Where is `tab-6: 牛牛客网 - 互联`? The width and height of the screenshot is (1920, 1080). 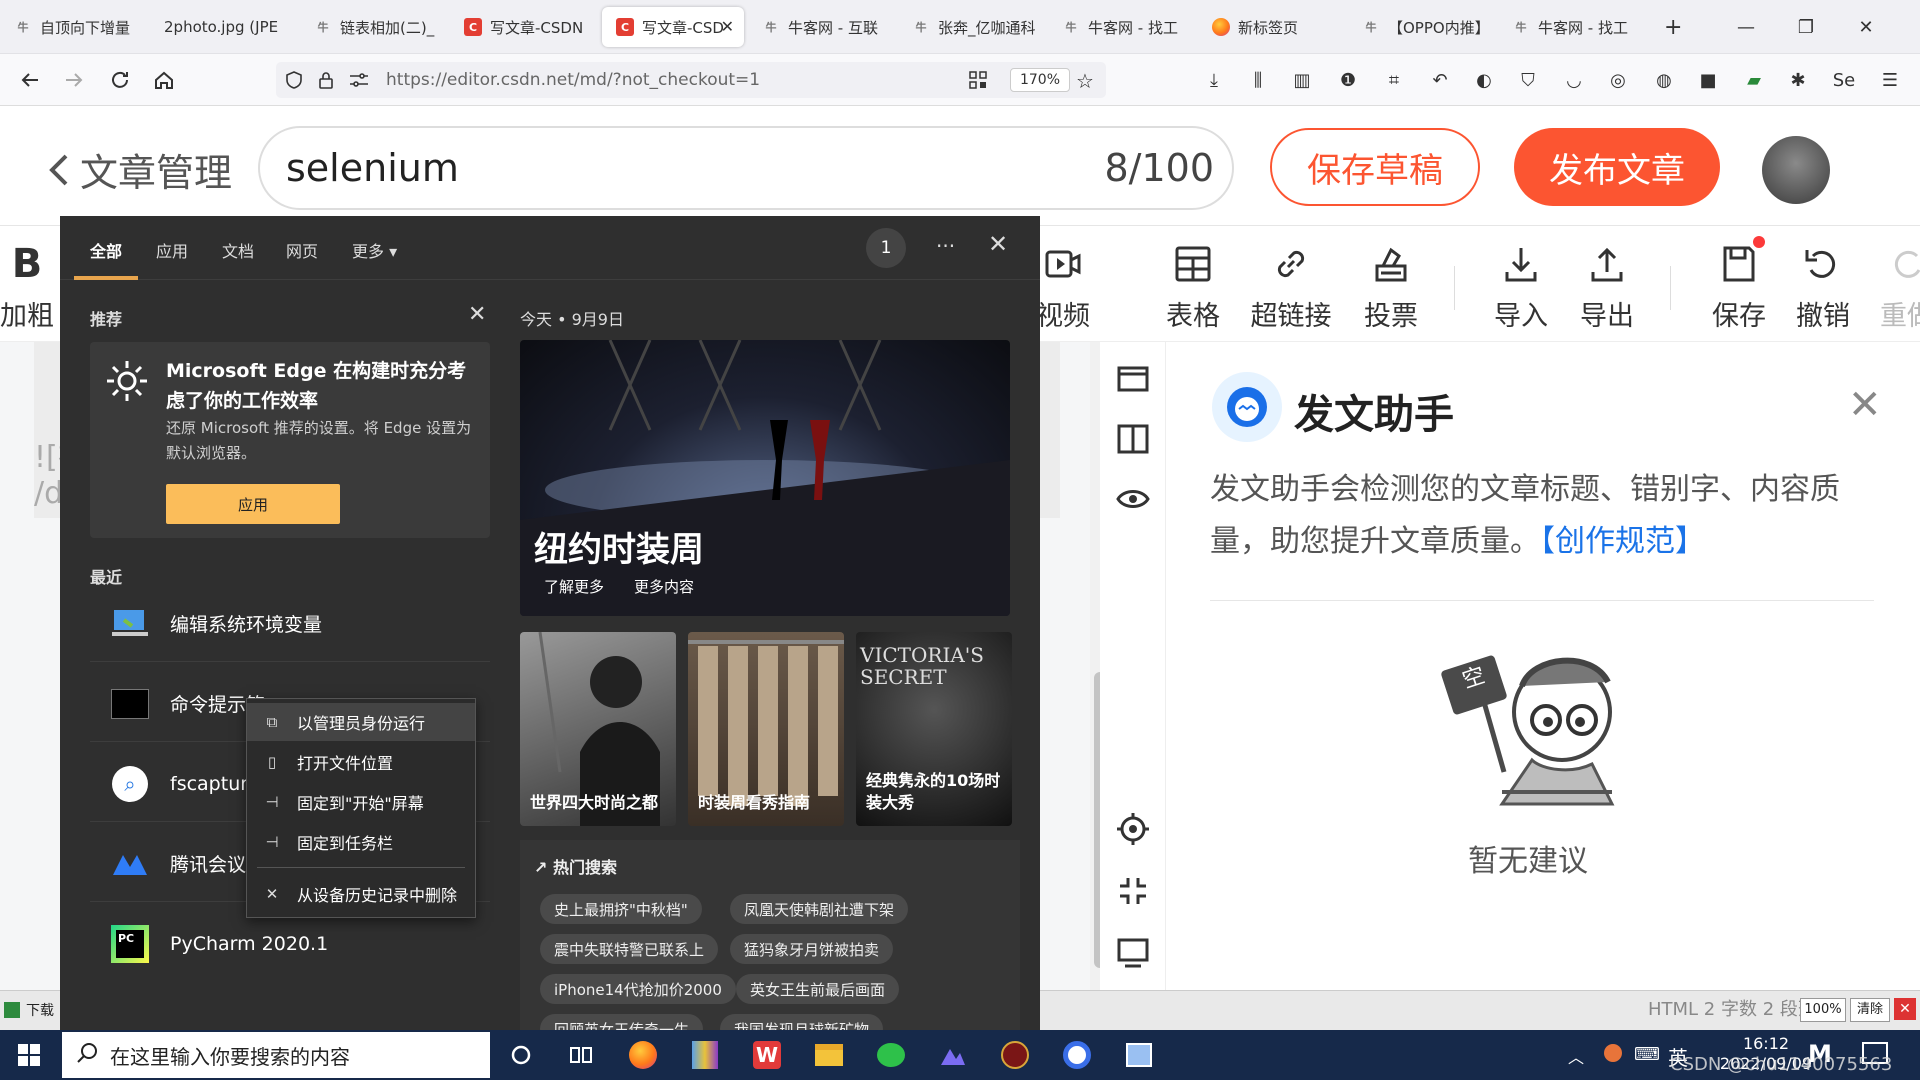 tab-6: 牛牛客网 - 互联 is located at coordinates (823, 27).